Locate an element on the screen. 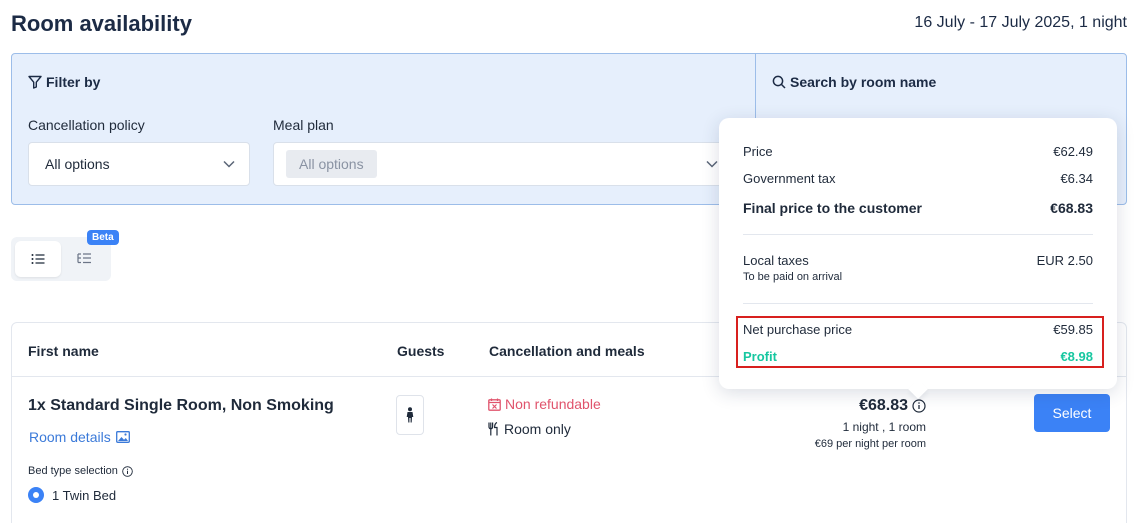 This screenshot has height=523, width=1147. search-icon is located at coordinates (779, 82).